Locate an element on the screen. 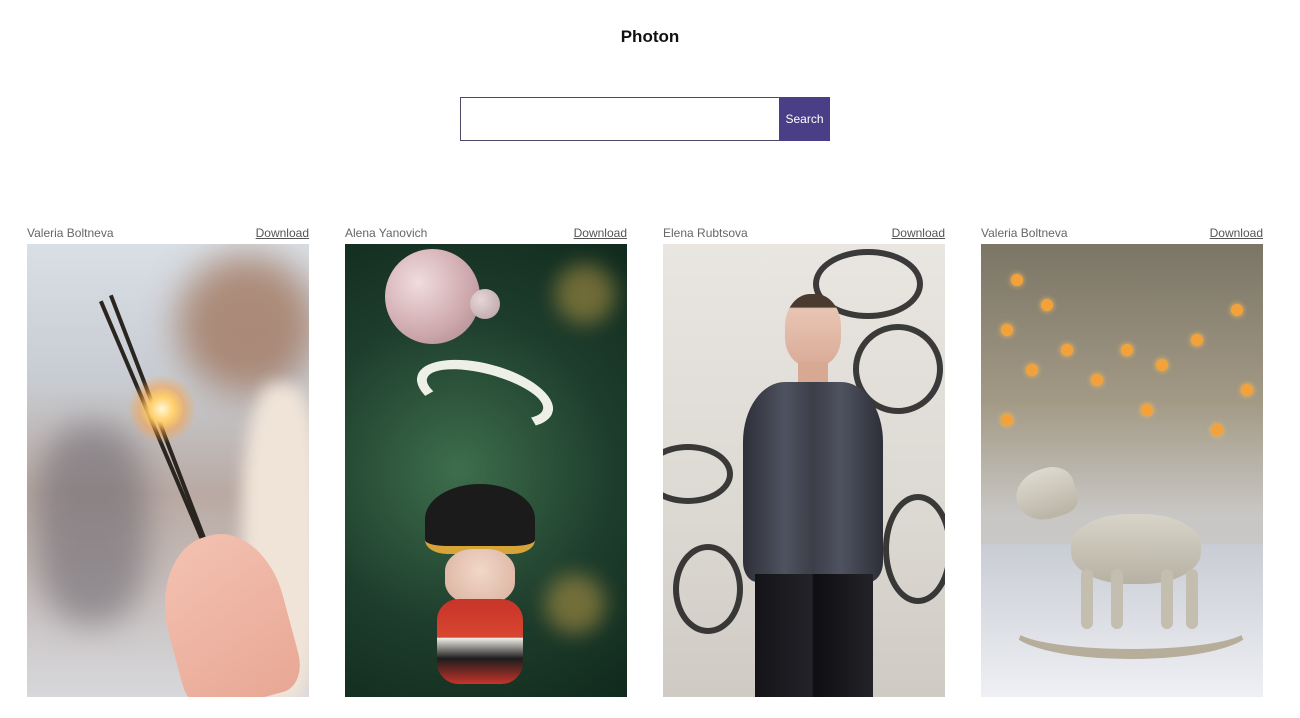  photo-person is located at coordinates (804, 470).